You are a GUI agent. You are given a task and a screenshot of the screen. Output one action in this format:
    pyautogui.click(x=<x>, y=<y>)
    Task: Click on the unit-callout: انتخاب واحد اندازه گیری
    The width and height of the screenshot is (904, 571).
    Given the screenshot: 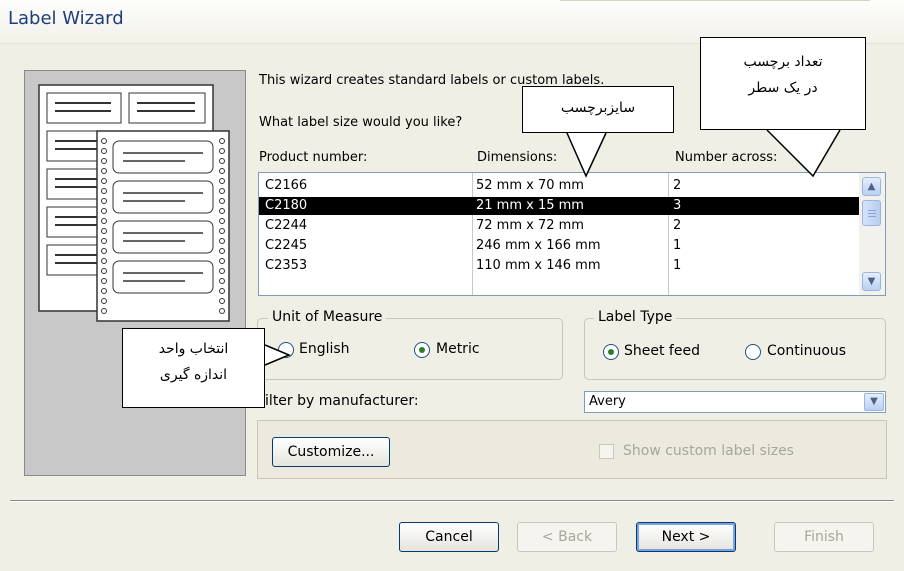 What is the action you would take?
    pyautogui.click(x=193, y=368)
    